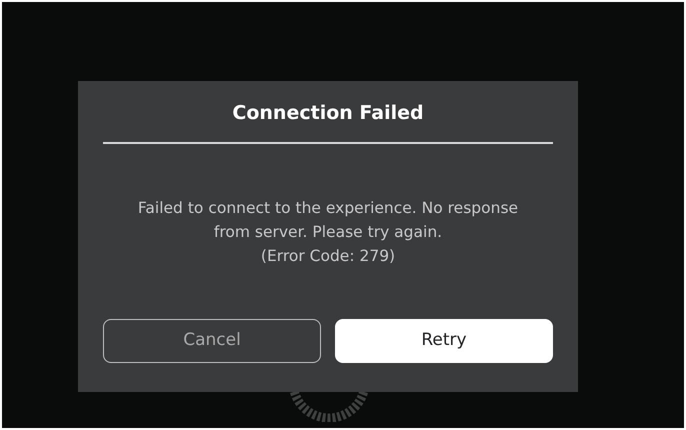  I want to click on dialog-title: Connection Failed, so click(328, 113).